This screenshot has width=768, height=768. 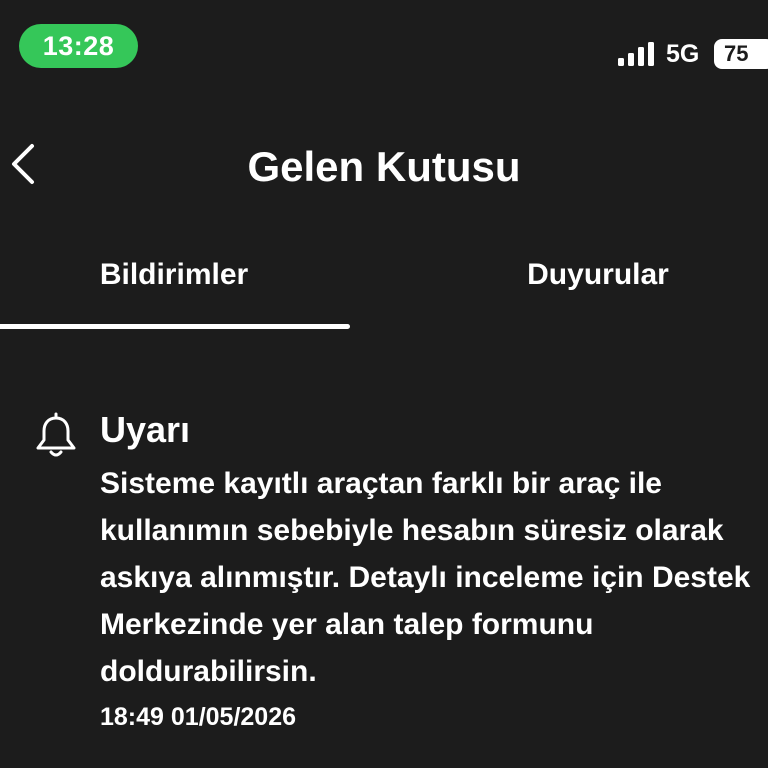 I want to click on tab-duyurular: Duyurular, so click(x=594, y=290).